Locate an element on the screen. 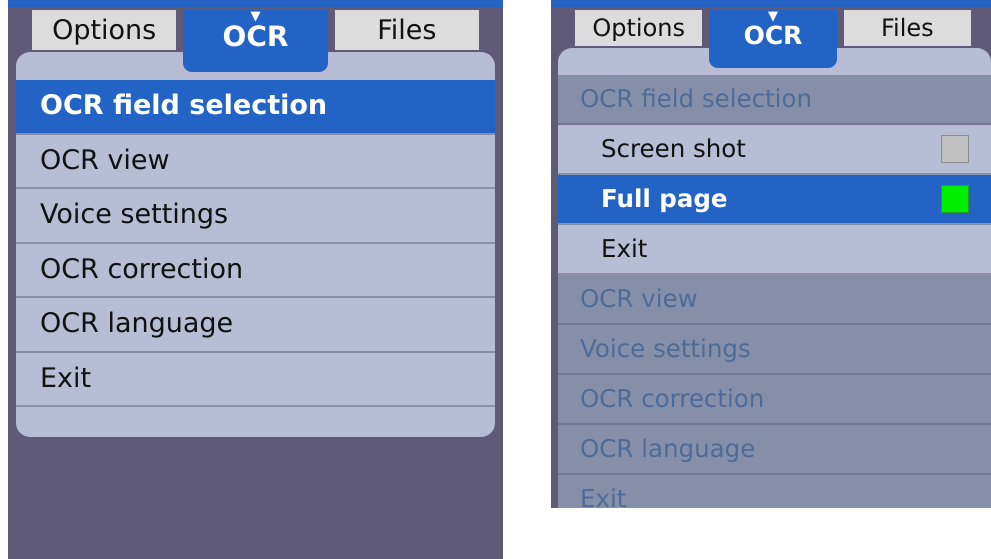 The image size is (991, 559). menu-item: OCR language is located at coordinates (255, 325).